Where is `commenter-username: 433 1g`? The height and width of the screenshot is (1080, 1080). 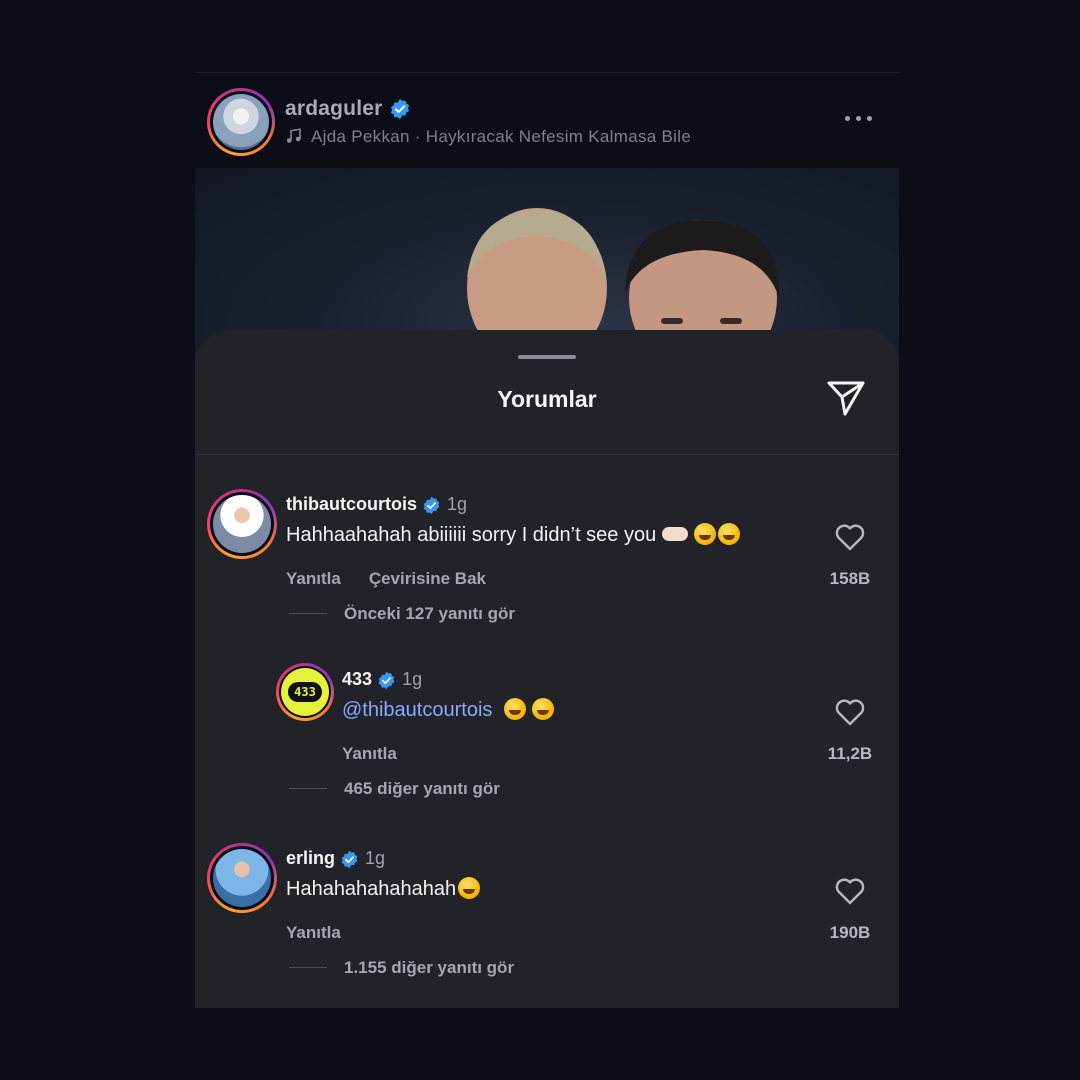
commenter-username: 433 1g is located at coordinates (382, 679).